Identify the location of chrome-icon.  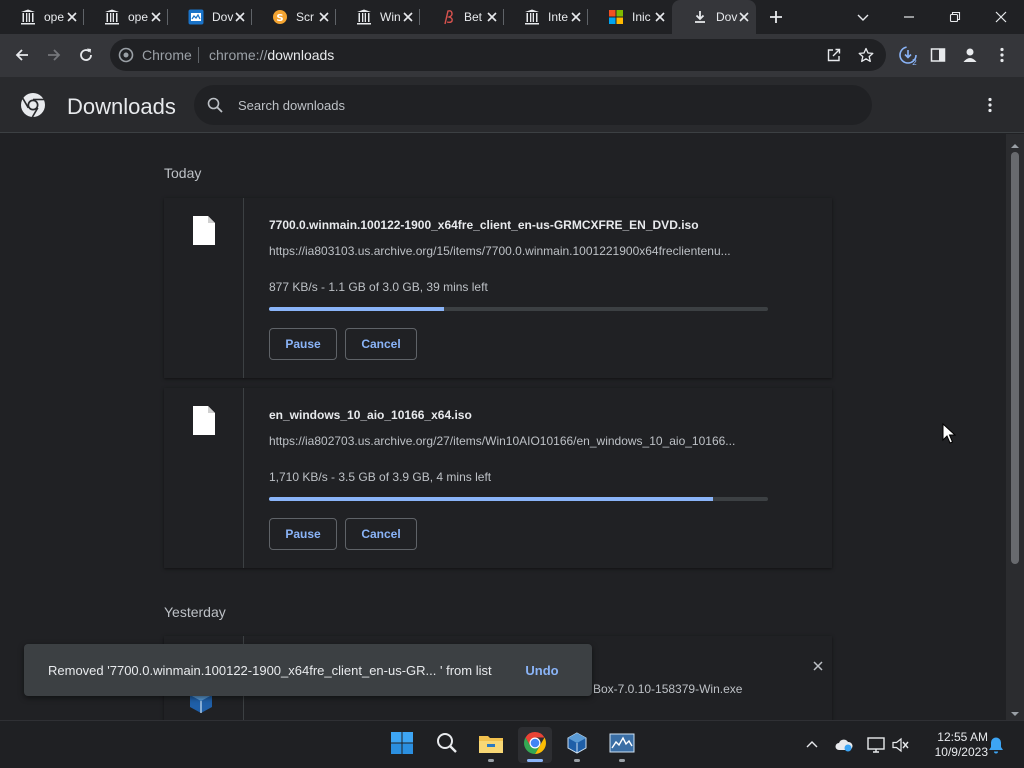
(535, 745).